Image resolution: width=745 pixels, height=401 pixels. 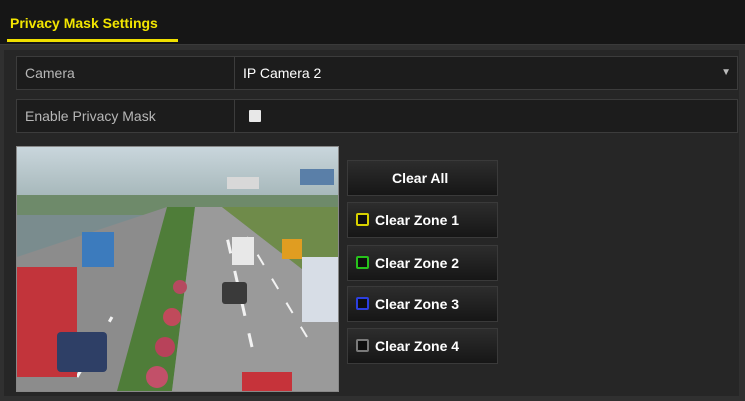 I want to click on enable-privacy-mask-checkbox, so click(x=255, y=116).